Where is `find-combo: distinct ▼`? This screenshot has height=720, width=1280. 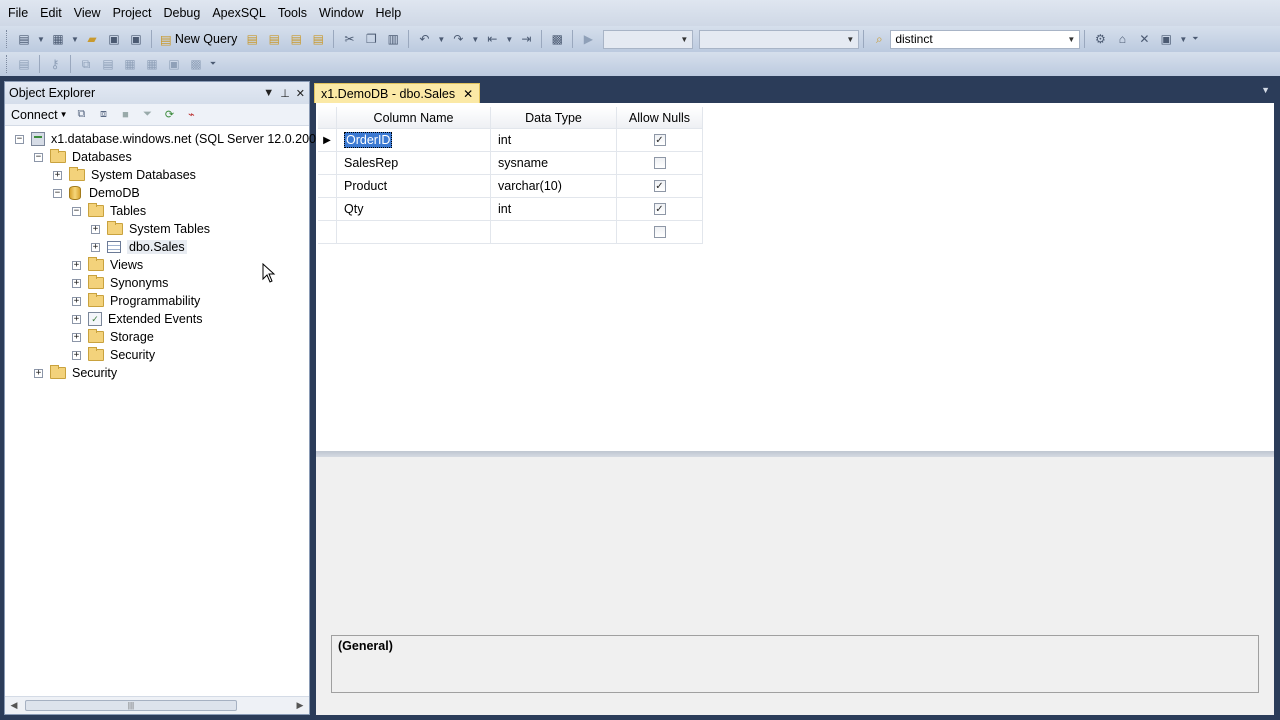 find-combo: distinct ▼ is located at coordinates (985, 39).